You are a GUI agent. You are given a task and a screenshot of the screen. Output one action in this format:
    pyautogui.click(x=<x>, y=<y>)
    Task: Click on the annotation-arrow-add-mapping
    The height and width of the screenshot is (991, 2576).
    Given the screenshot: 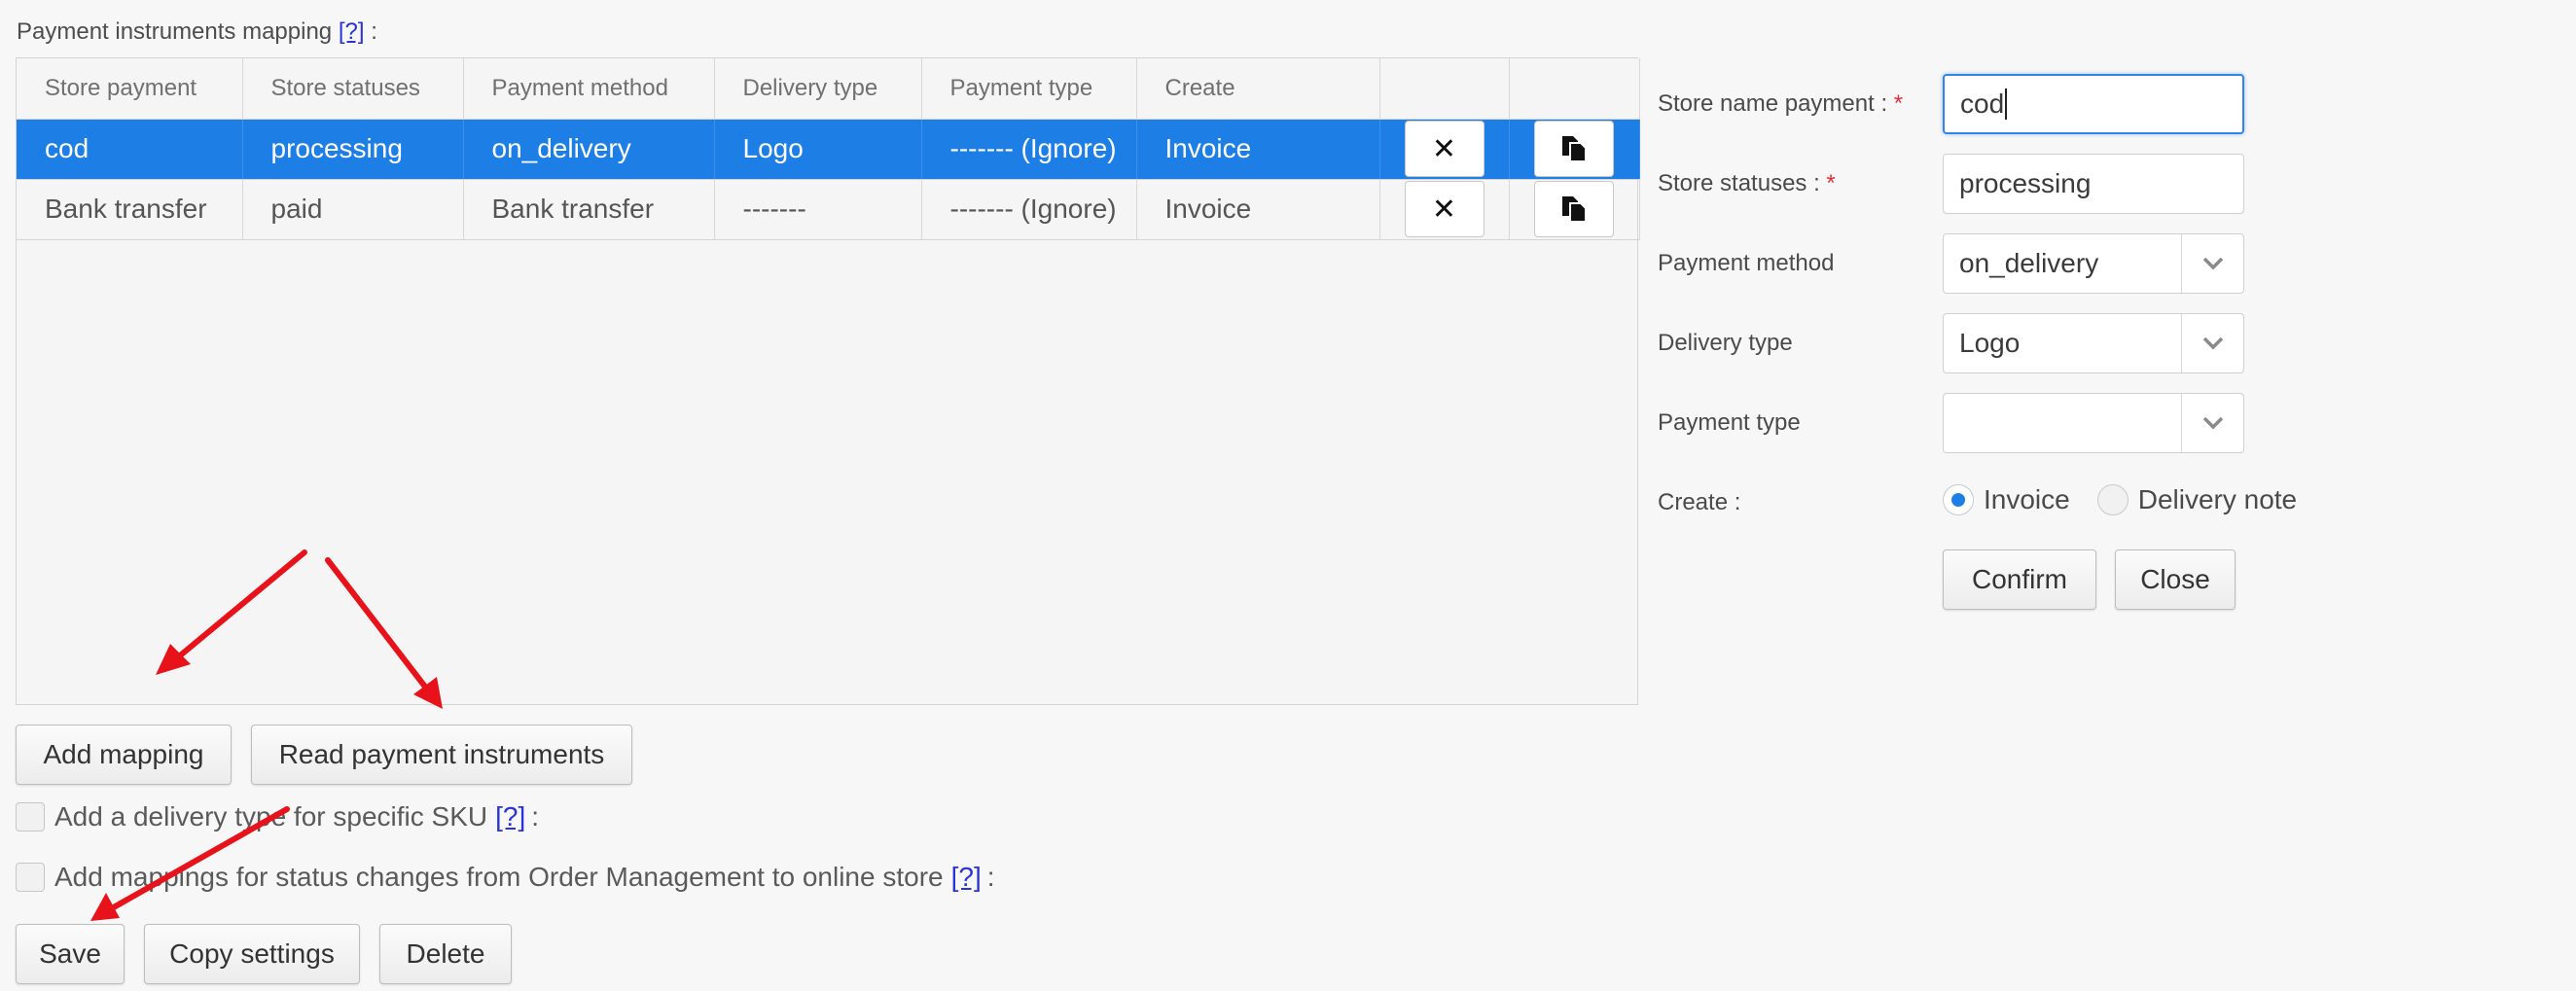 What is the action you would take?
    pyautogui.click(x=238, y=606)
    